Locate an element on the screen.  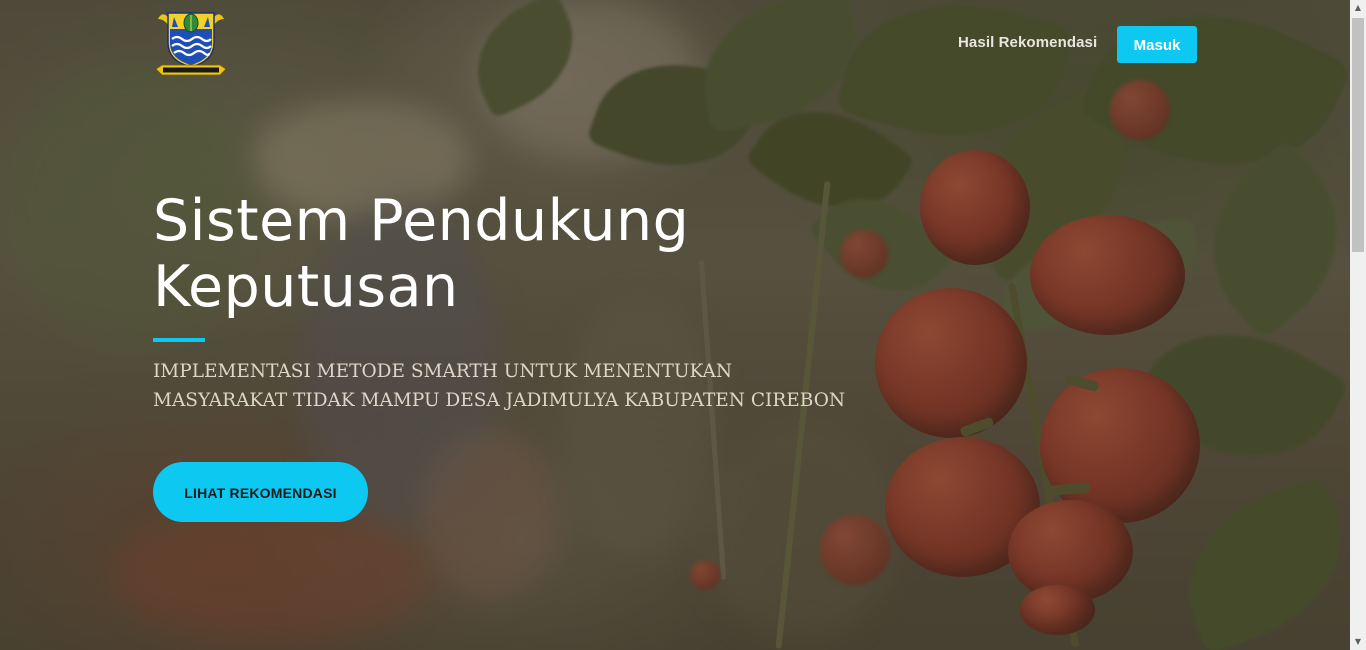
scroll-up-arrow-icon: ▲ is located at coordinates (1358, 8).